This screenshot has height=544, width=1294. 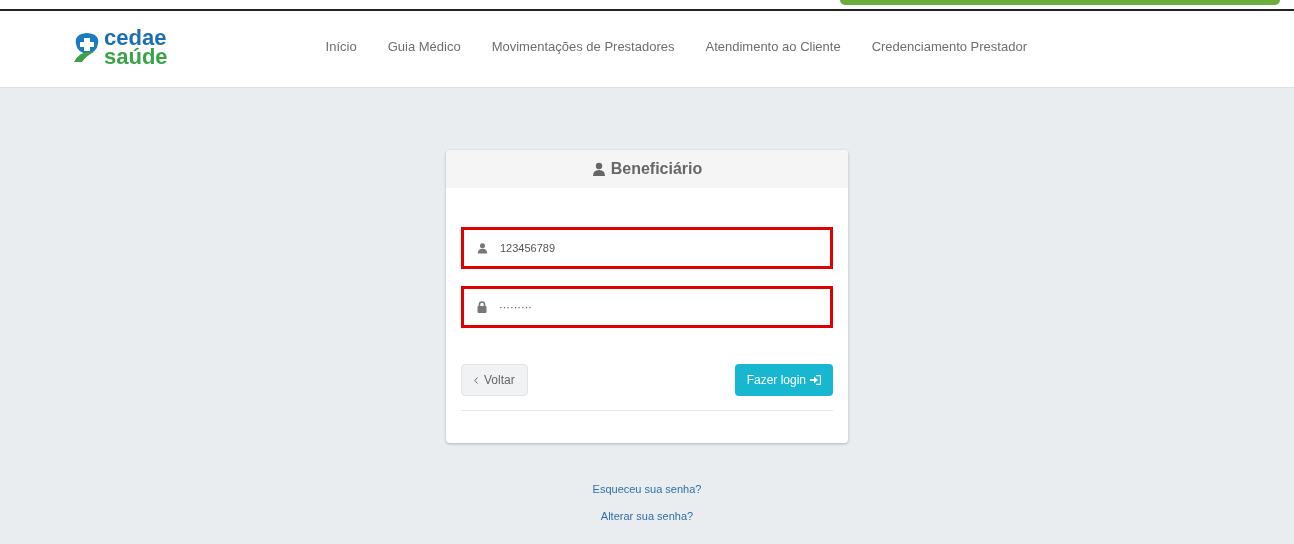 I want to click on chevron-left-icon, so click(x=476, y=380).